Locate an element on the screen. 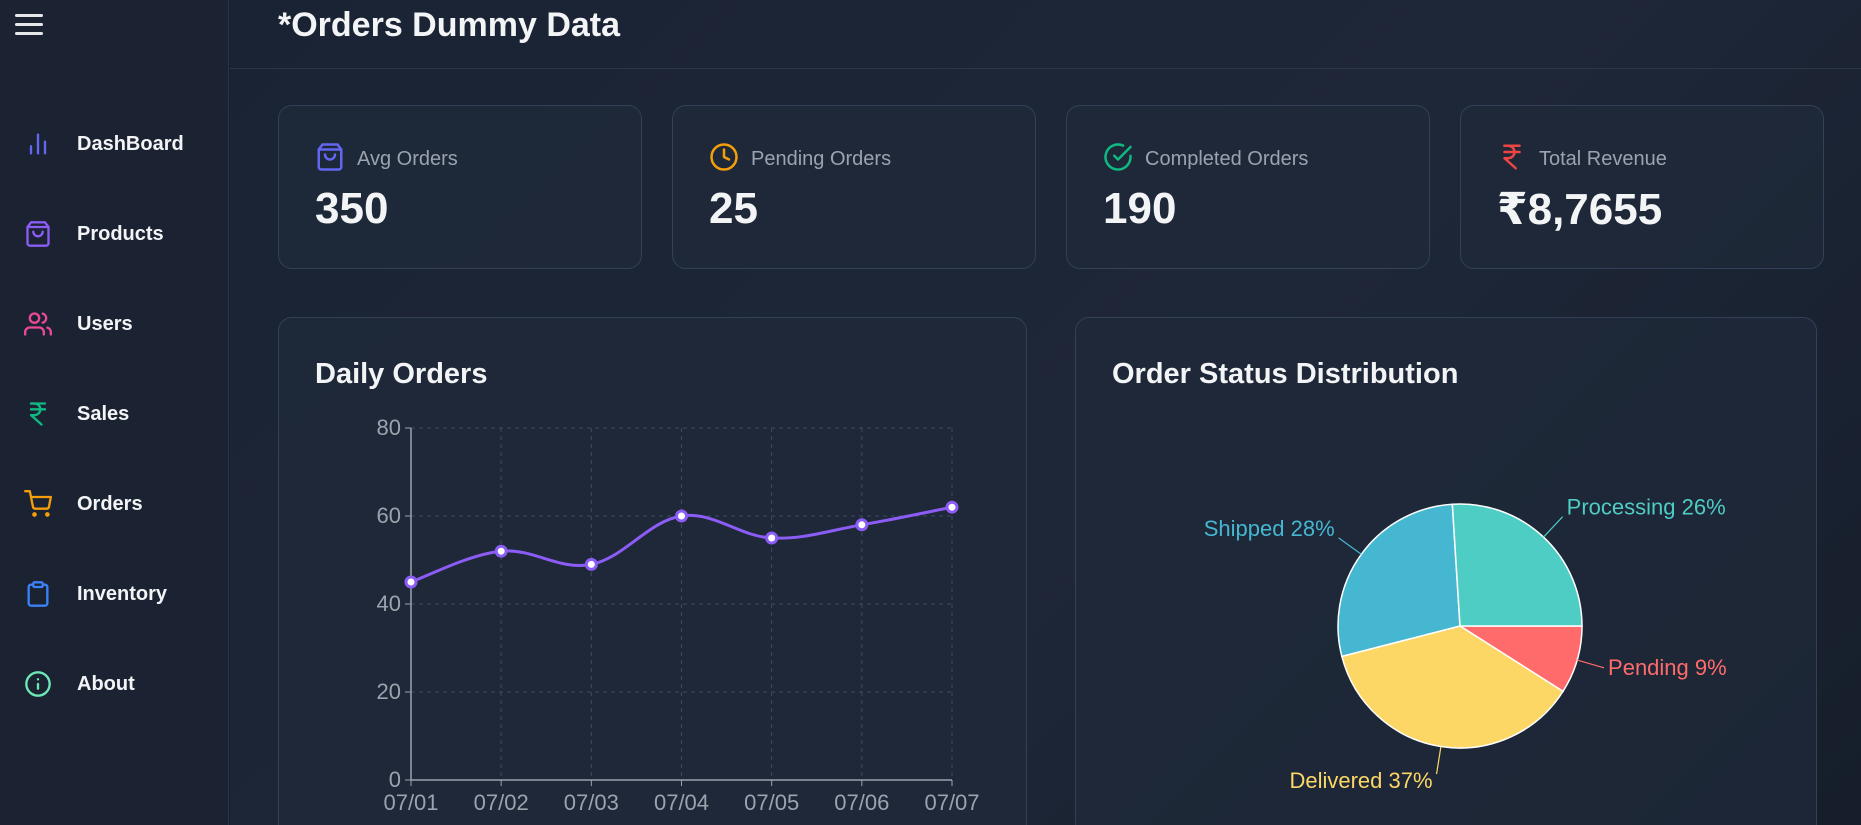 The height and width of the screenshot is (825, 1861). stat-label: Total Revenue is located at coordinates (1603, 159).